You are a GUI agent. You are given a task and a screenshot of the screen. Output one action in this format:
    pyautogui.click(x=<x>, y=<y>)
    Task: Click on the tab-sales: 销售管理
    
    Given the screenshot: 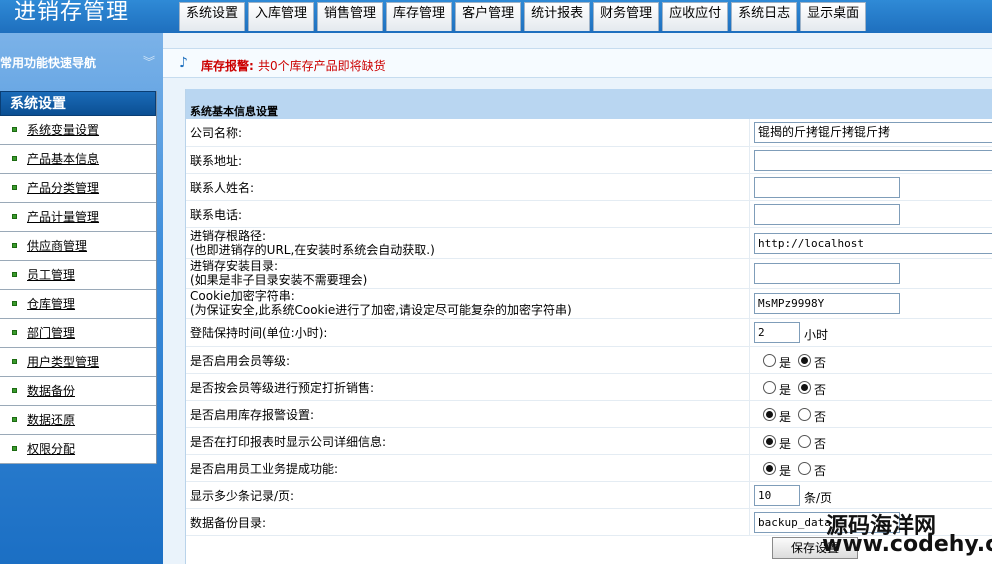 What is the action you would take?
    pyautogui.click(x=350, y=16)
    